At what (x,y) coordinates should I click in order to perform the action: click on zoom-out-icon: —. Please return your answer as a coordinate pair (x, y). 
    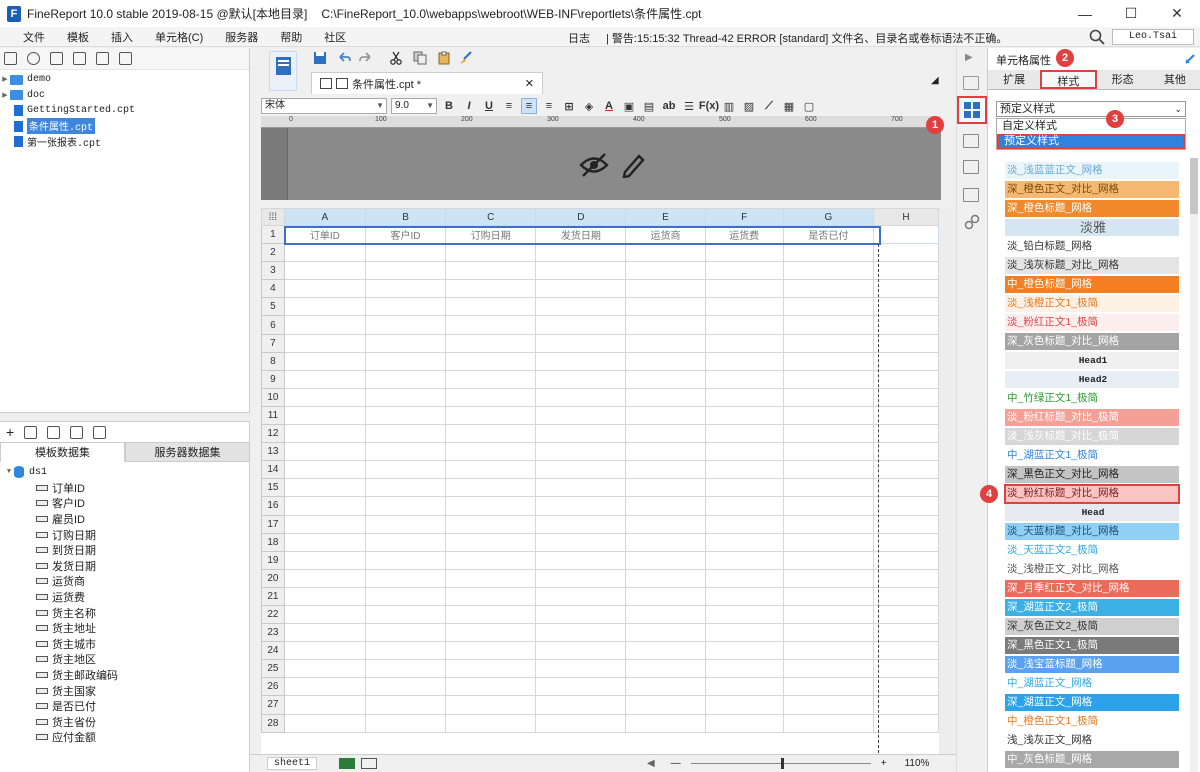
    Looking at the image, I should click on (676, 763).